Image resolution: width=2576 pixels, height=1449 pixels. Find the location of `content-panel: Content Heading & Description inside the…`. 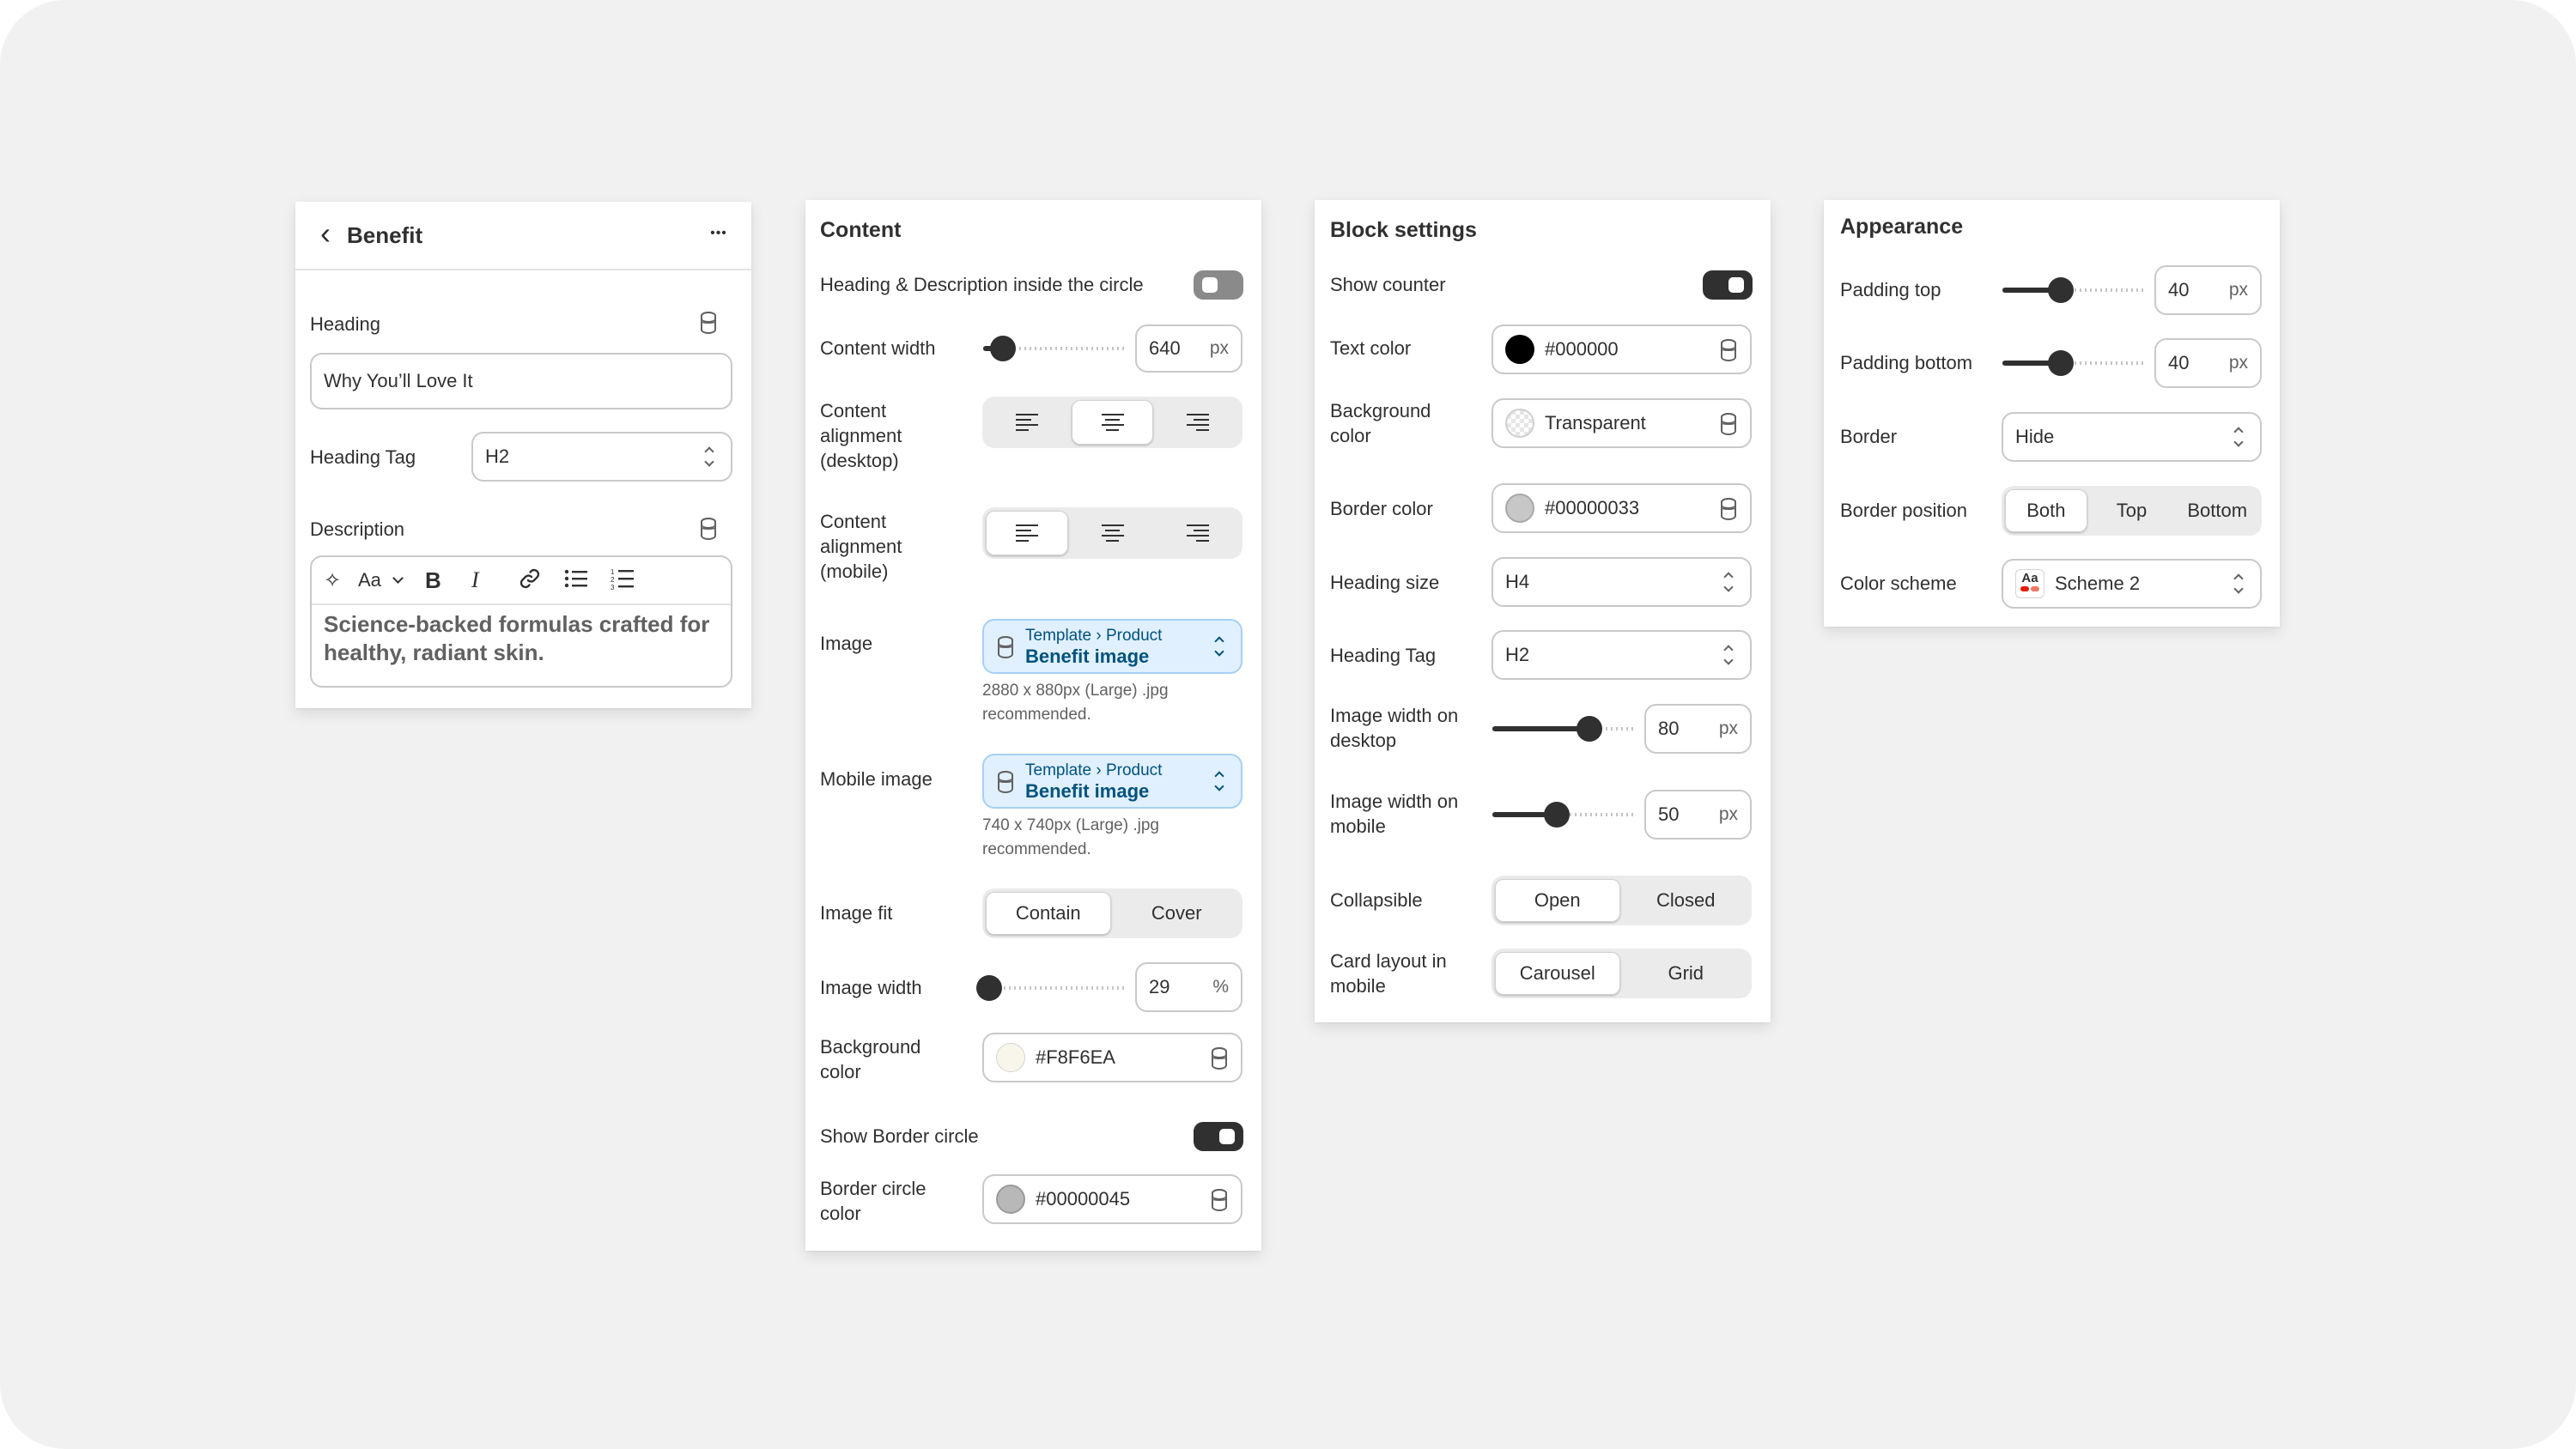

content-panel: Content Heading & Description inside the… is located at coordinates (1033, 725).